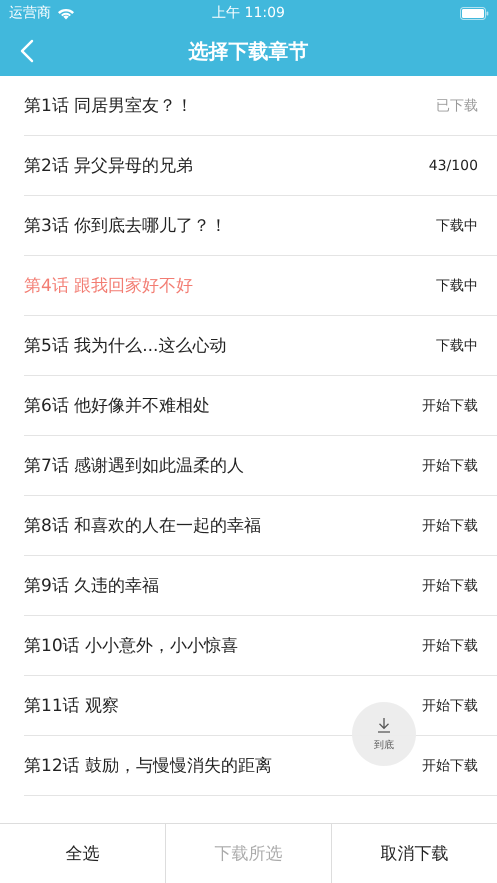 The image size is (497, 883). Describe the element at coordinates (27, 51) in the screenshot. I see `back-icon` at that location.